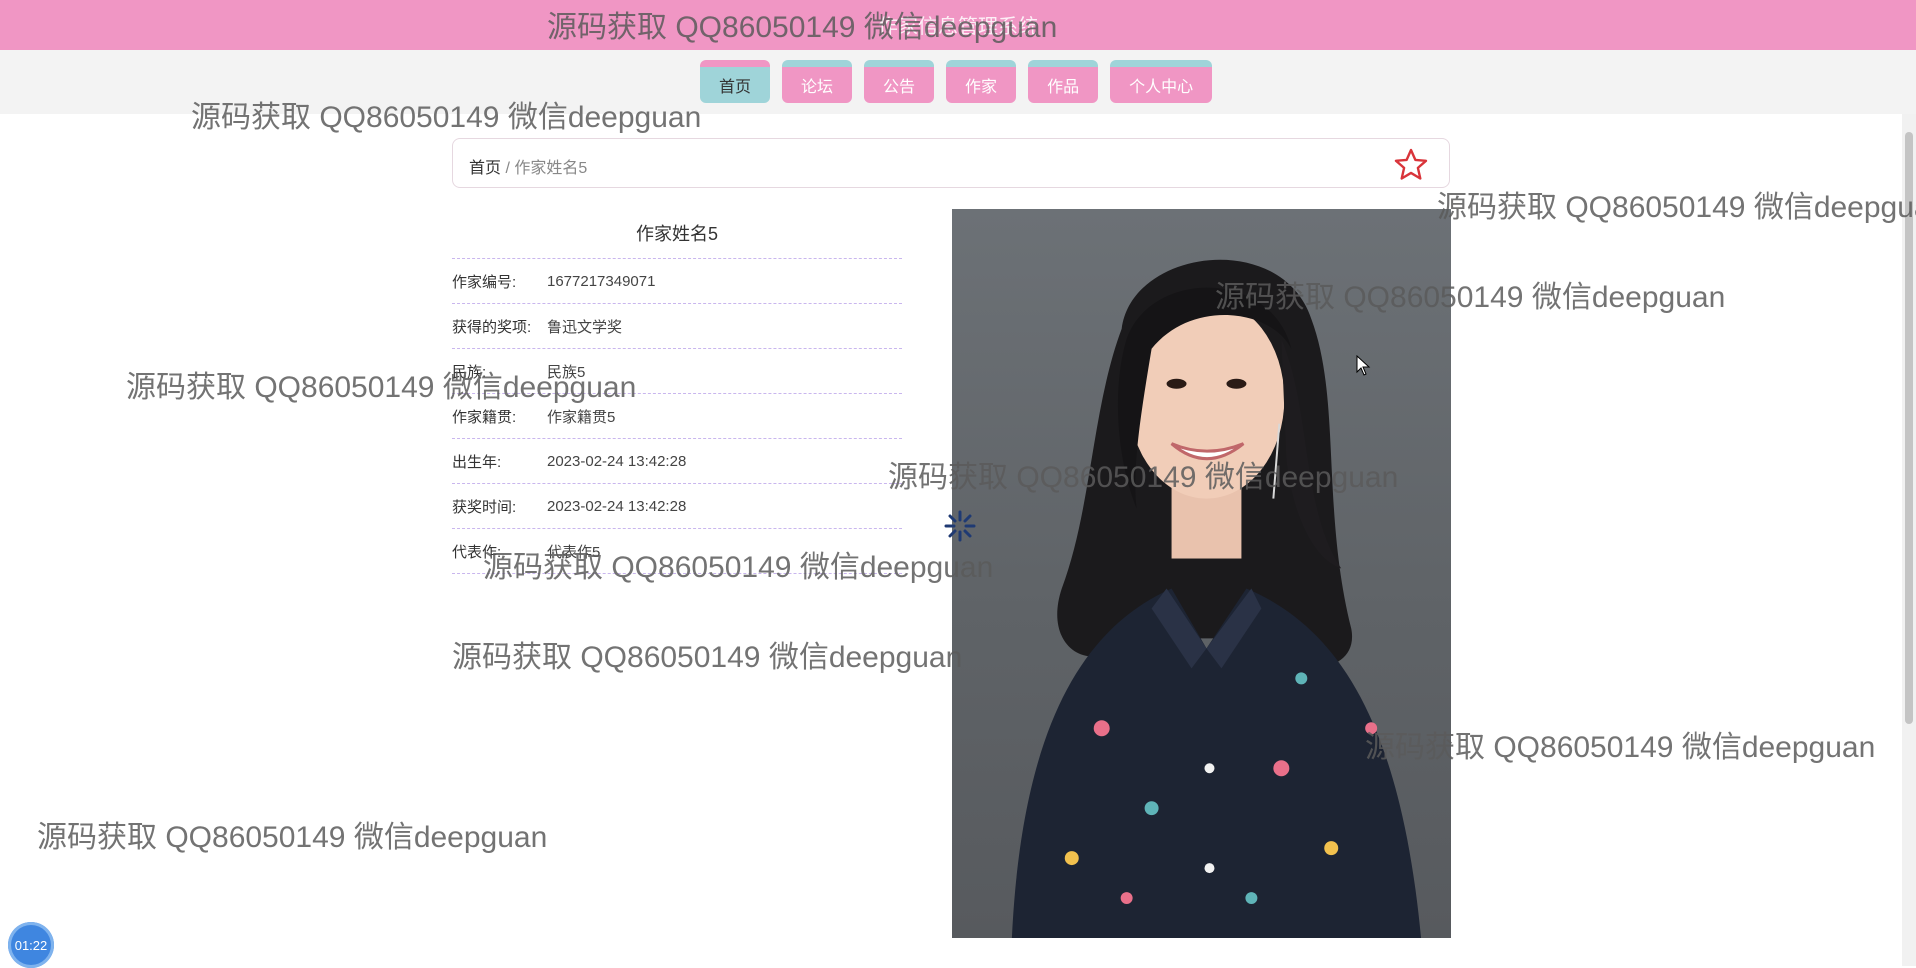  I want to click on top-header: 作家信息管理系统, so click(958, 25).